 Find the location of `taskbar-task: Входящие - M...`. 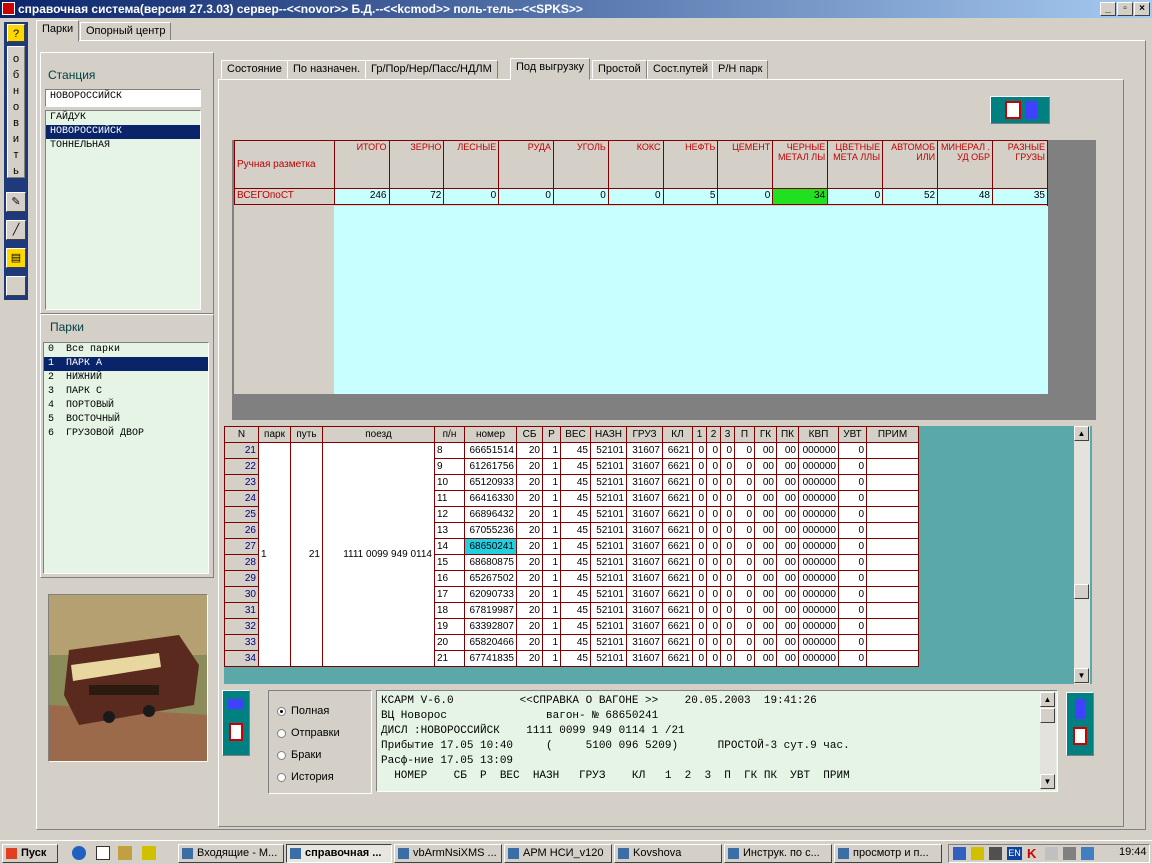

taskbar-task: Входящие - M... is located at coordinates (231, 853).